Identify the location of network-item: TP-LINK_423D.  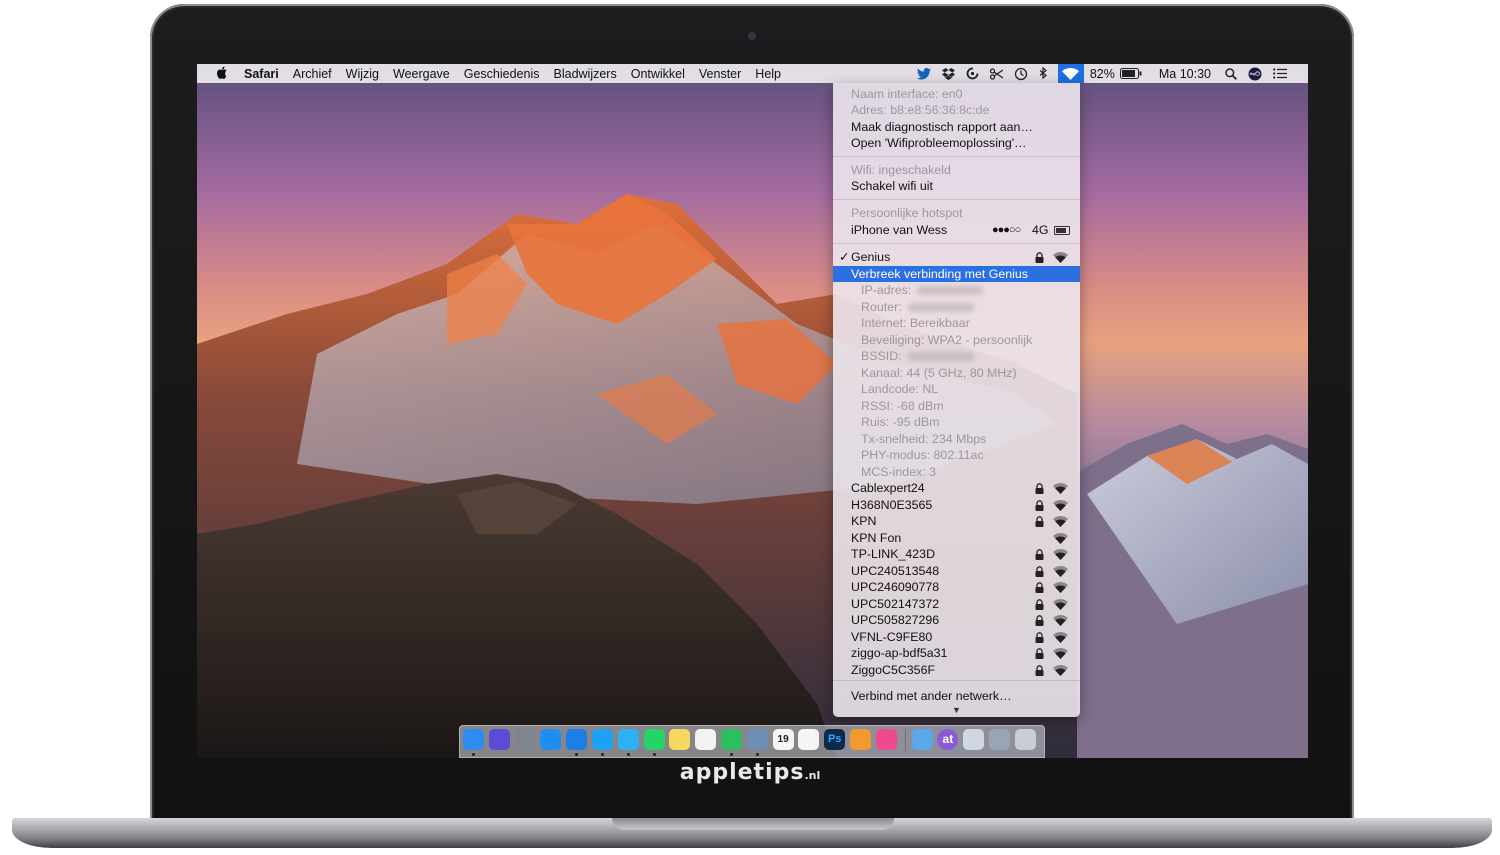
(956, 554).